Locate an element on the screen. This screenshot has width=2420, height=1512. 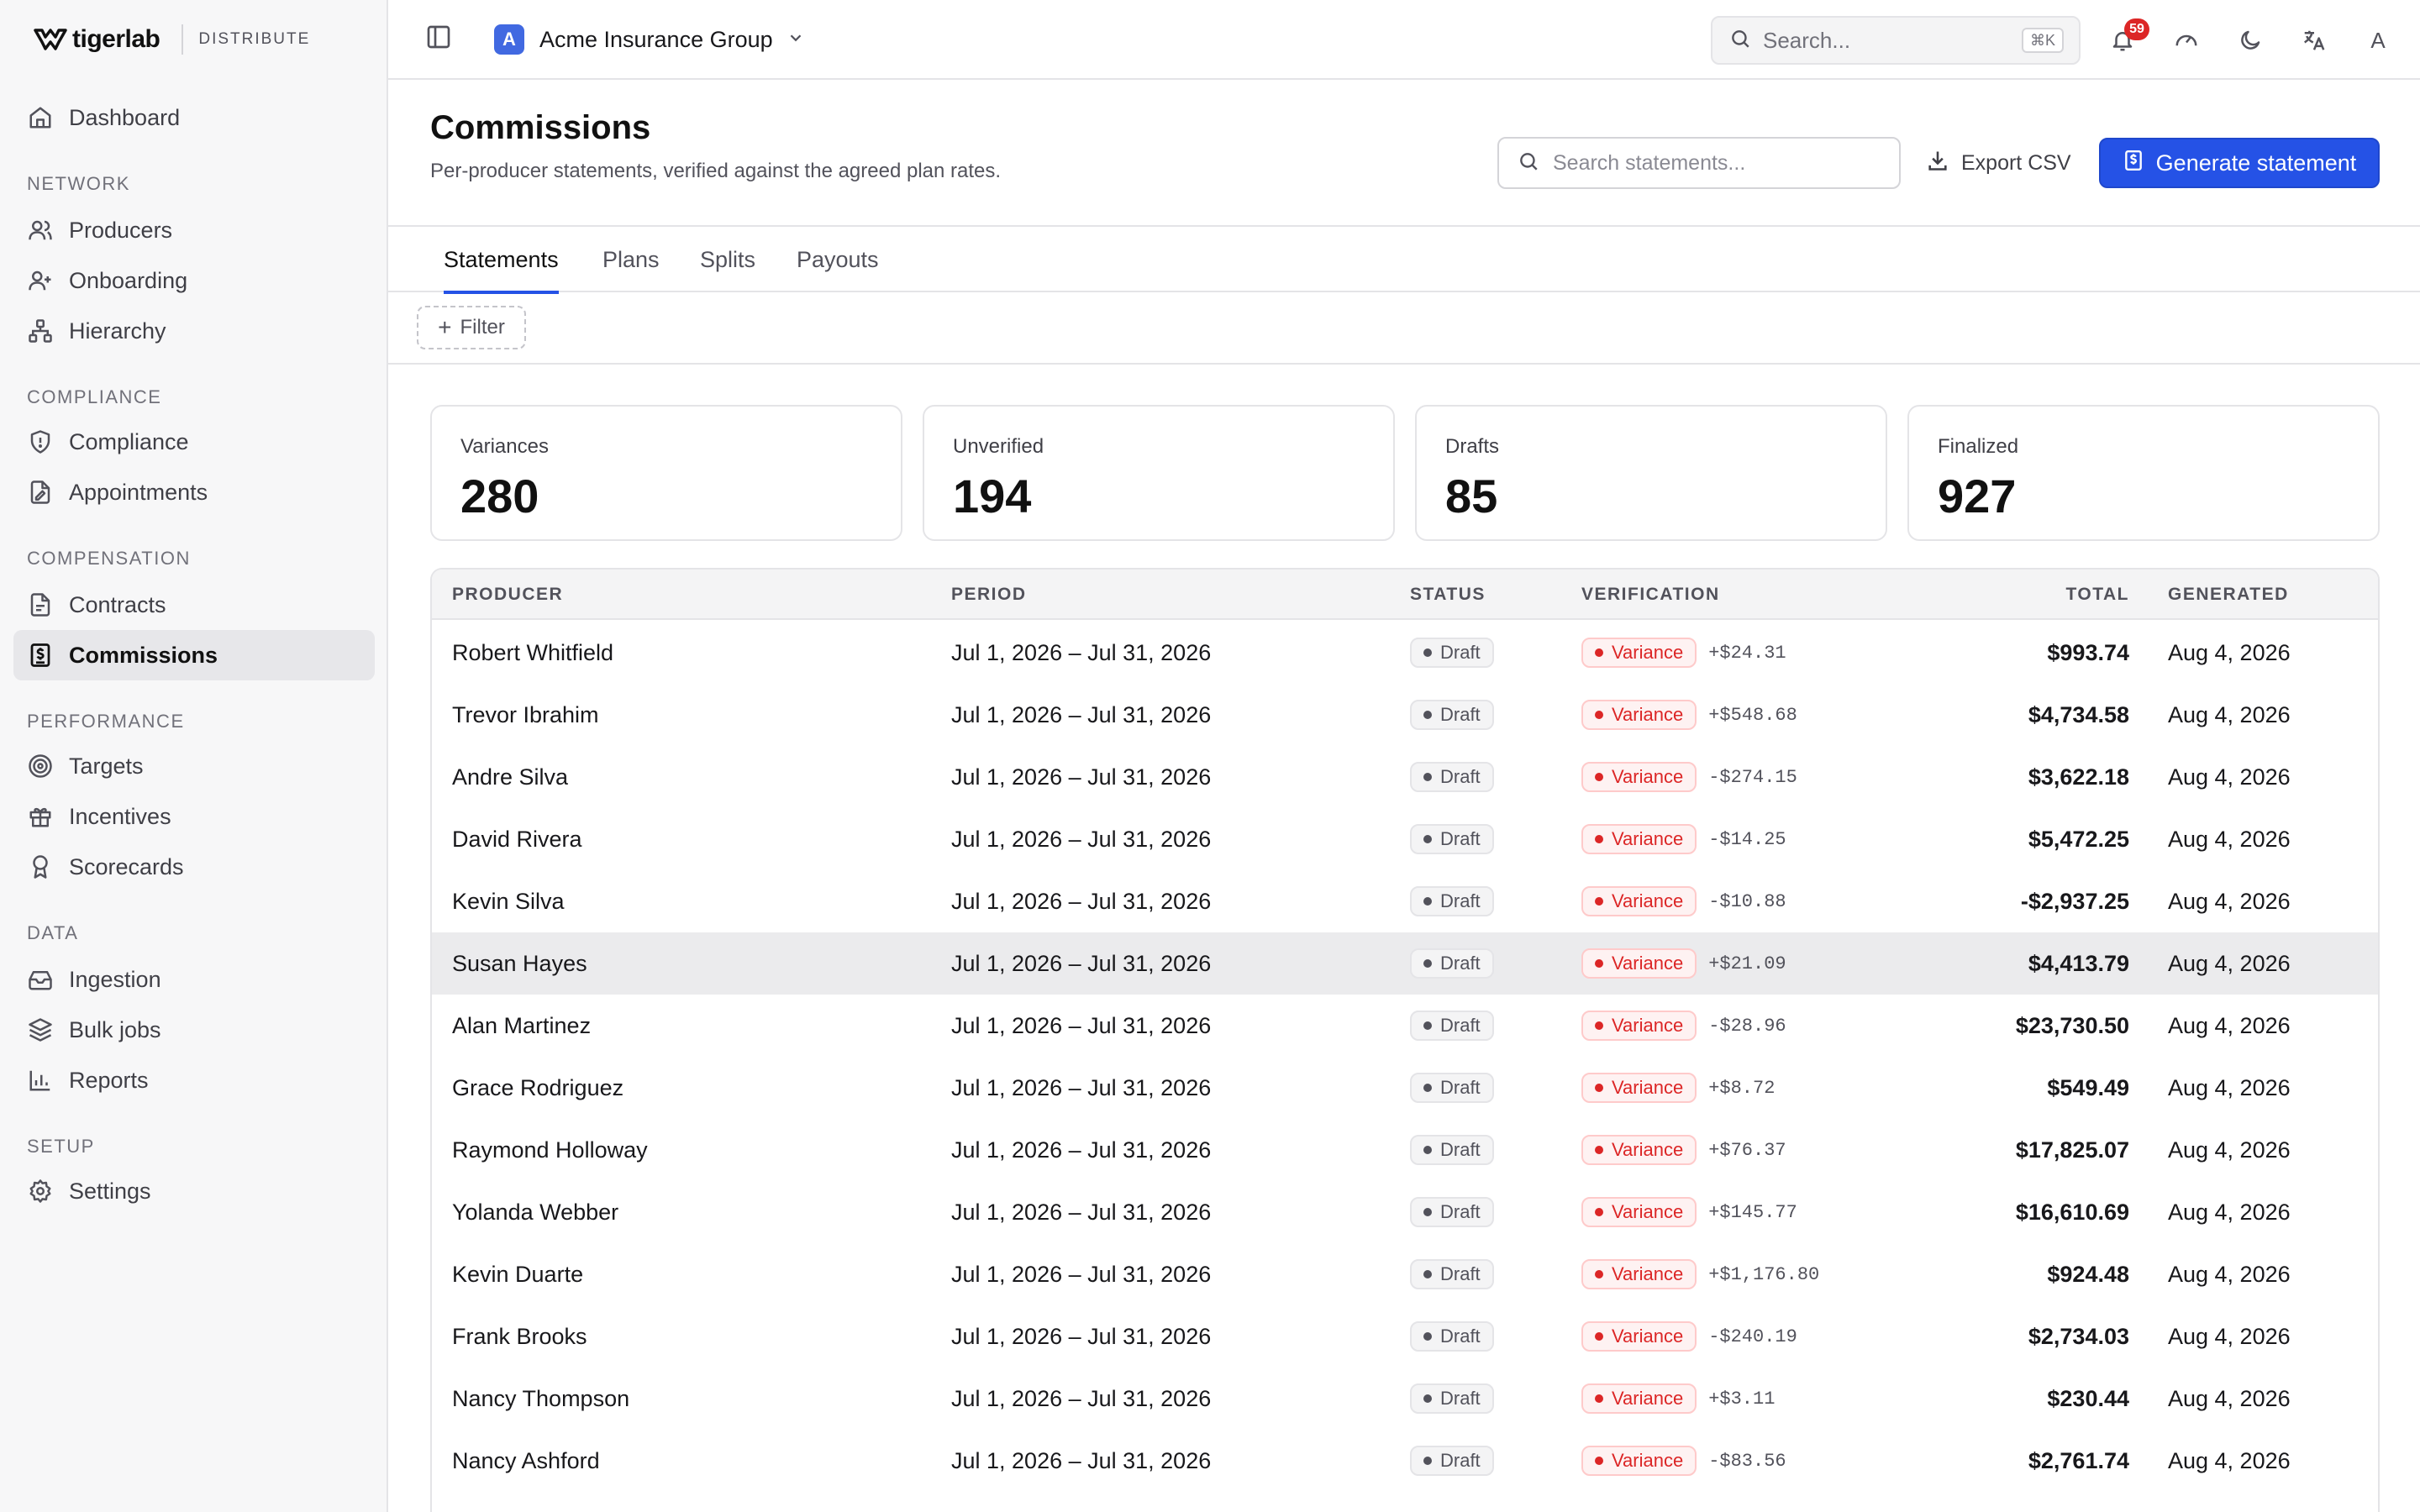
sidebar-item-producers: Producers is located at coordinates (194, 230).